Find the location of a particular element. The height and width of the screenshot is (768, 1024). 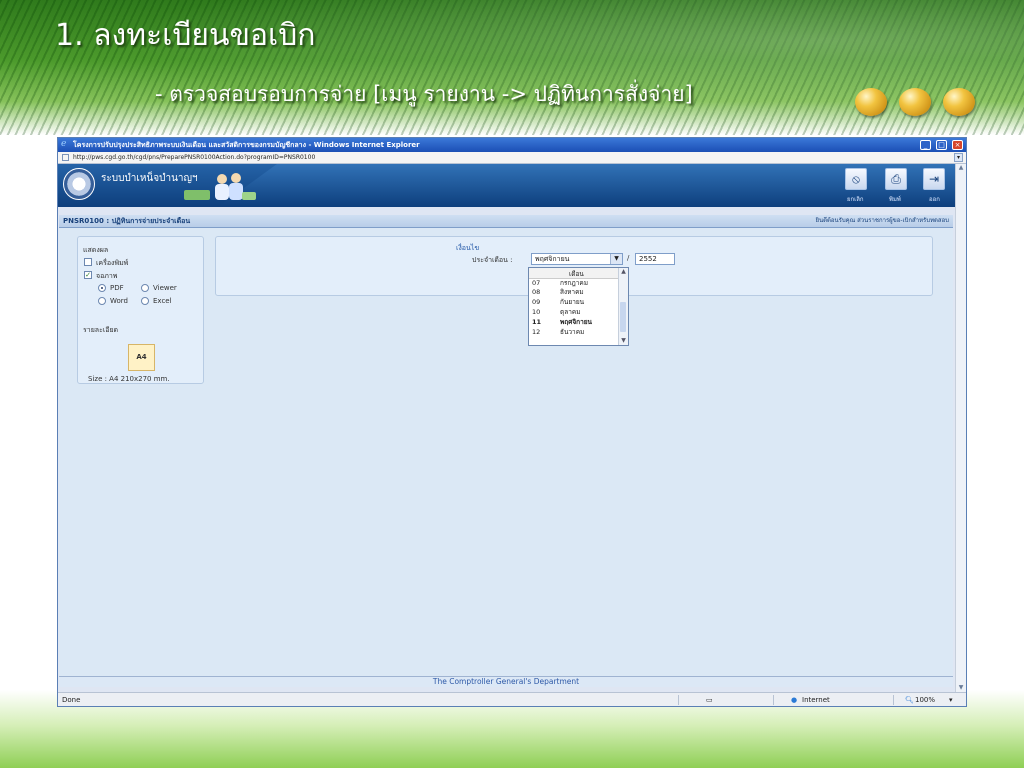

zoom-level: 100% is located at coordinates (925, 699).